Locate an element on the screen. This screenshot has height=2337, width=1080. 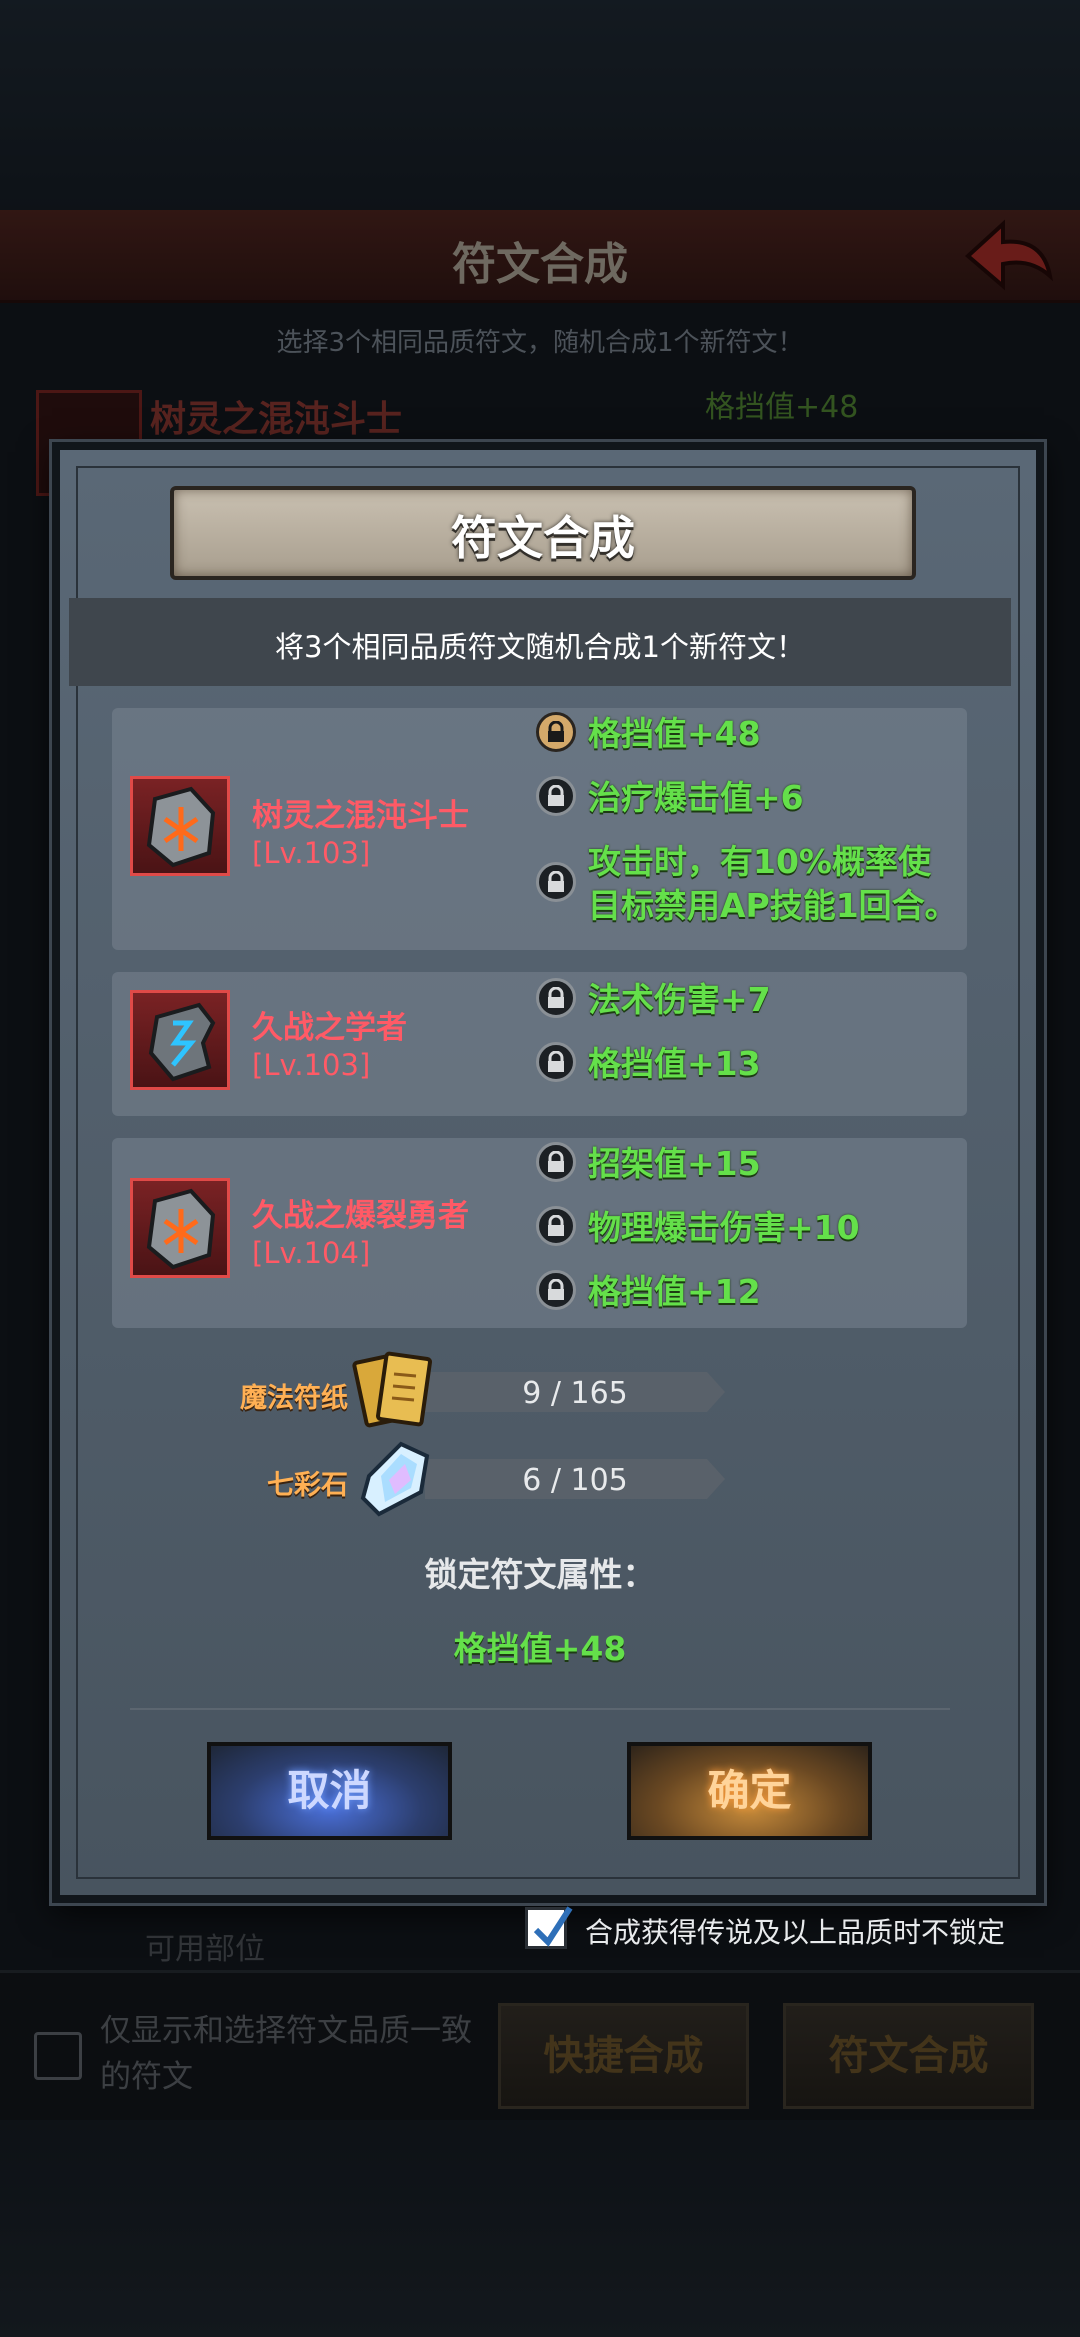
magic-paper-count: 9 / 165 is located at coordinates (575, 1393).